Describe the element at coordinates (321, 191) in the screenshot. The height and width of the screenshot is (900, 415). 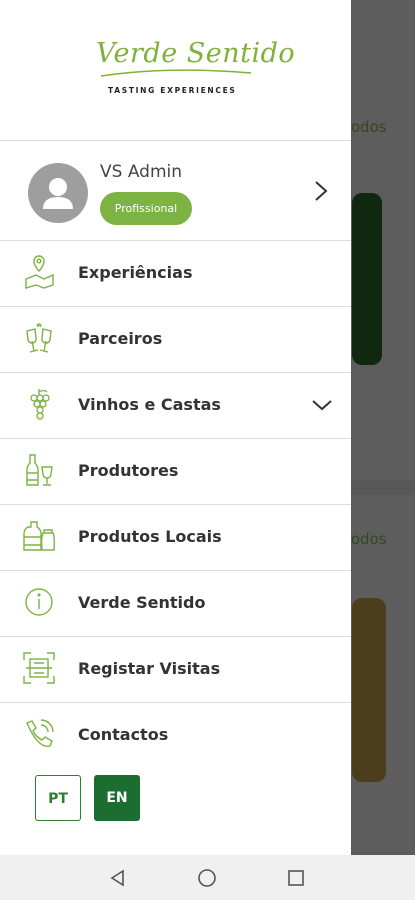
I see `chevron-right-icon` at that location.